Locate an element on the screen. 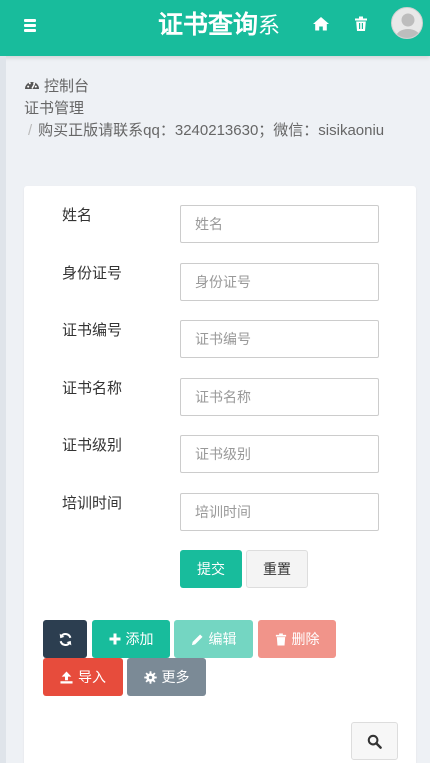 The width and height of the screenshot is (430, 763). refresh-icon is located at coordinates (65, 639).